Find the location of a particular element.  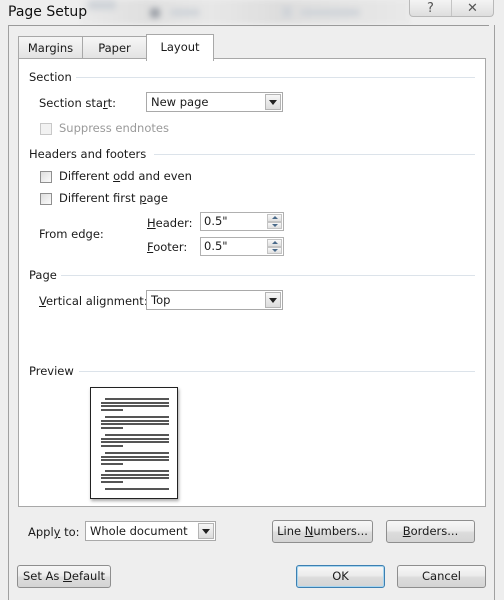

headers-footers-divider is located at coordinates (314, 154).